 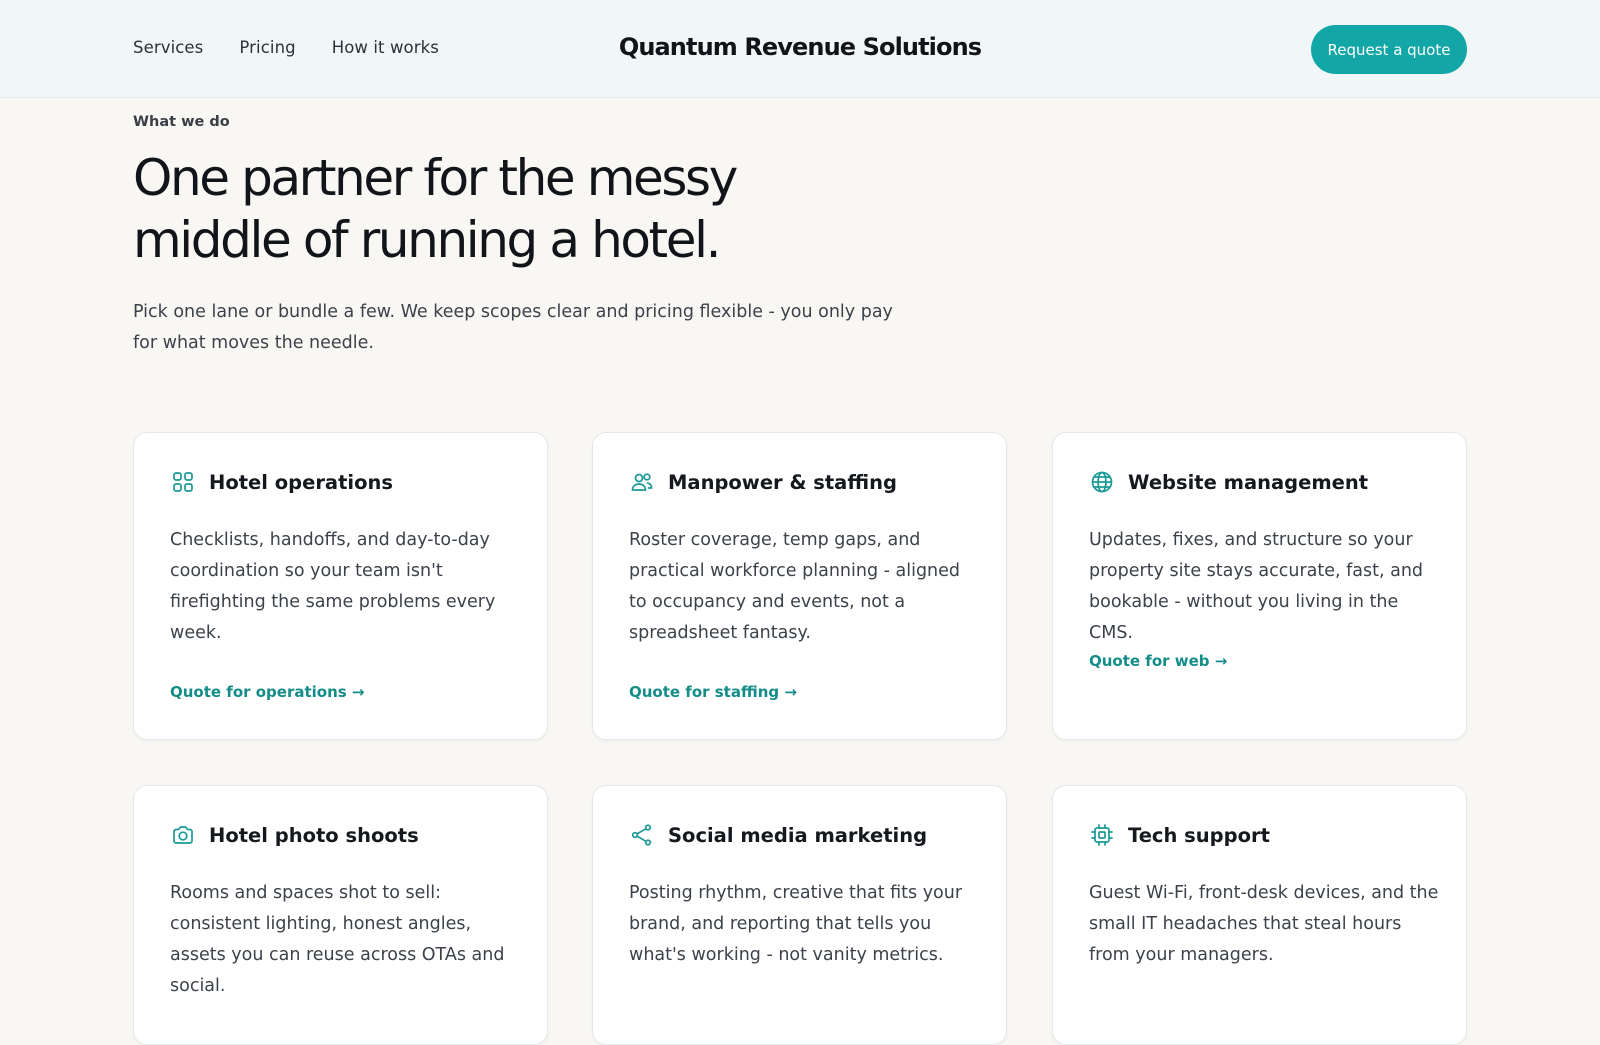 What do you see at coordinates (1102, 482) in the screenshot?
I see `globe-icon` at bounding box center [1102, 482].